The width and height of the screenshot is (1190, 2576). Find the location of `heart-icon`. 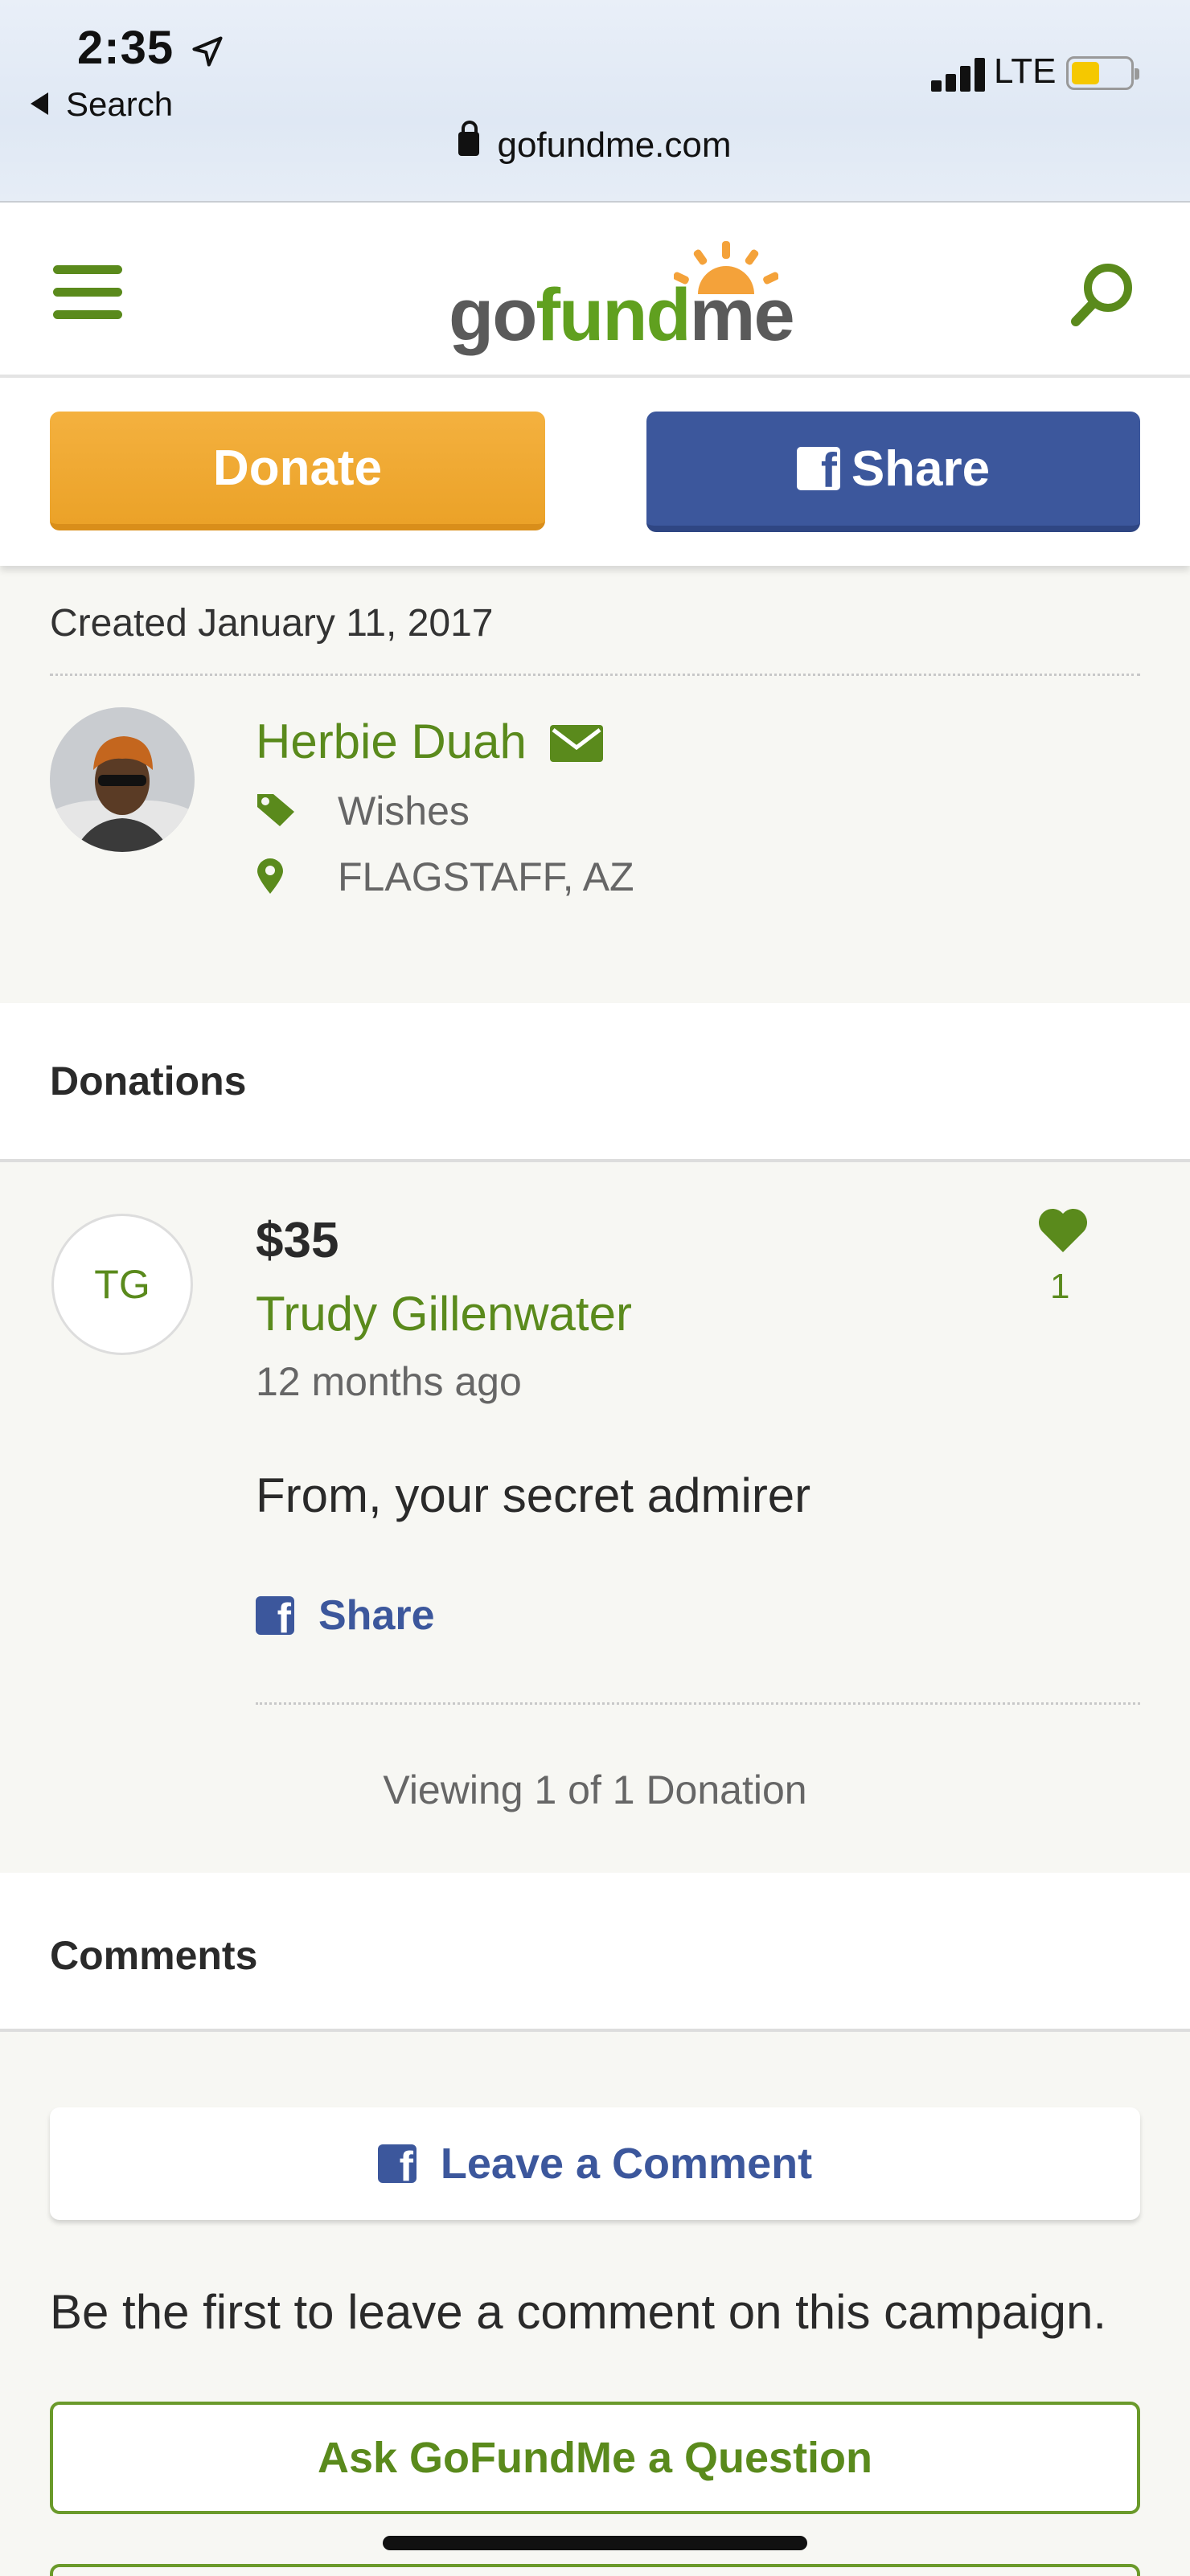

heart-icon is located at coordinates (1063, 1230).